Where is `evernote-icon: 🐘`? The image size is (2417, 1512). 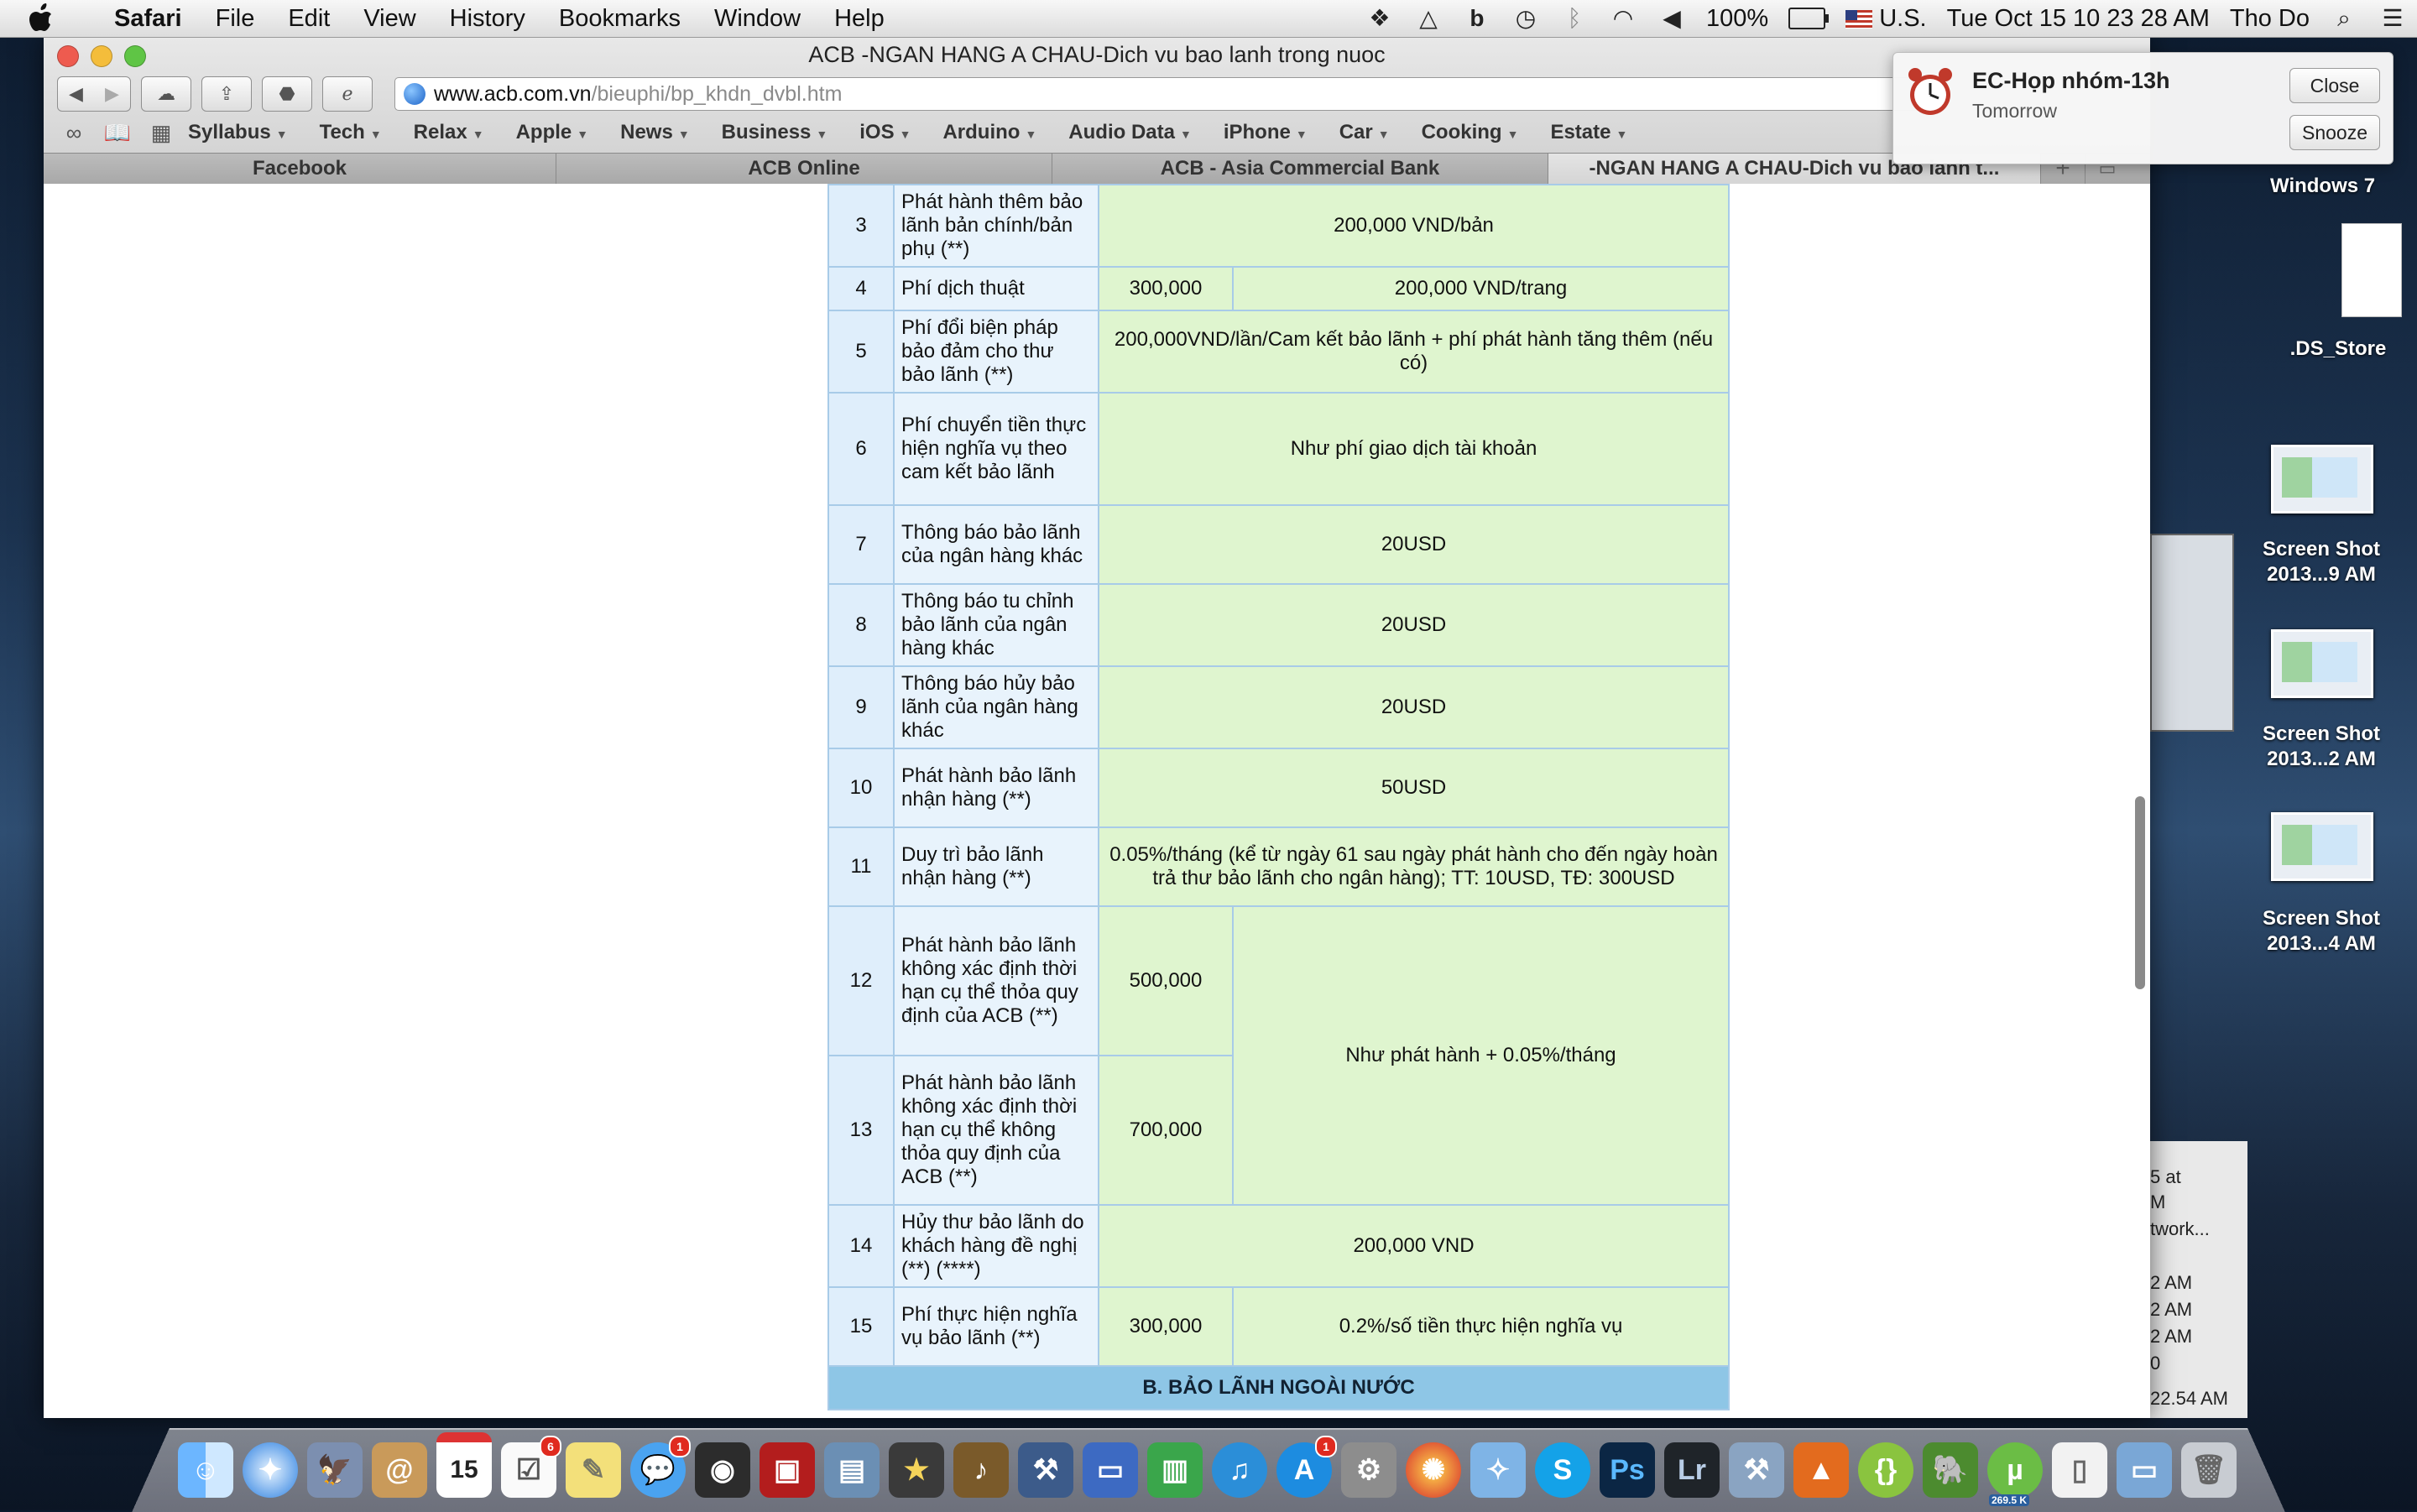 evernote-icon: 🐘 is located at coordinates (1950, 1470).